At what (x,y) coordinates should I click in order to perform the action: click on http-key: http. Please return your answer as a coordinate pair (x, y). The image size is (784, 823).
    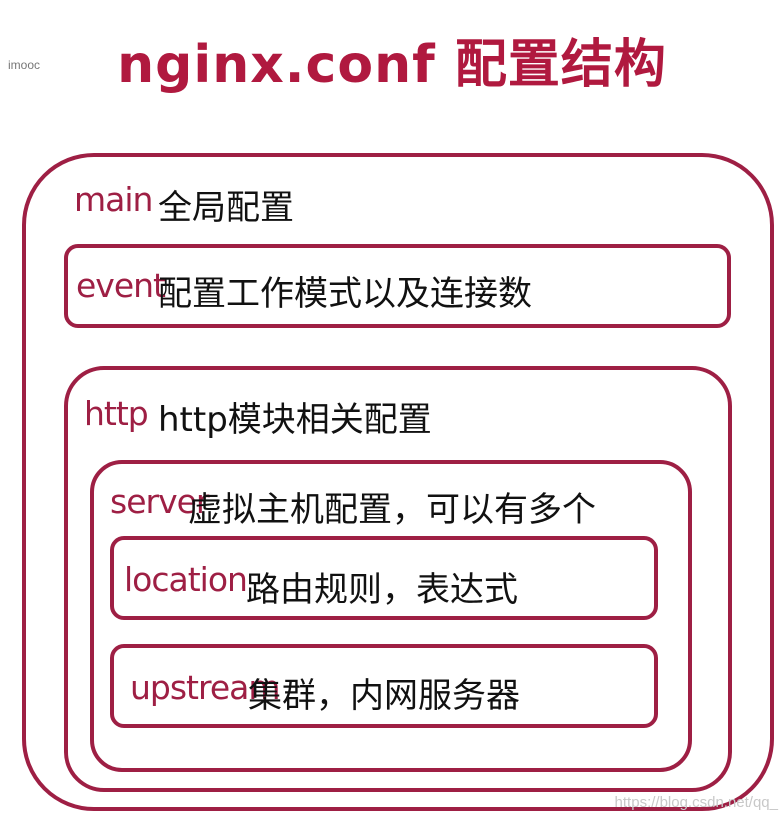
    Looking at the image, I should click on (116, 413).